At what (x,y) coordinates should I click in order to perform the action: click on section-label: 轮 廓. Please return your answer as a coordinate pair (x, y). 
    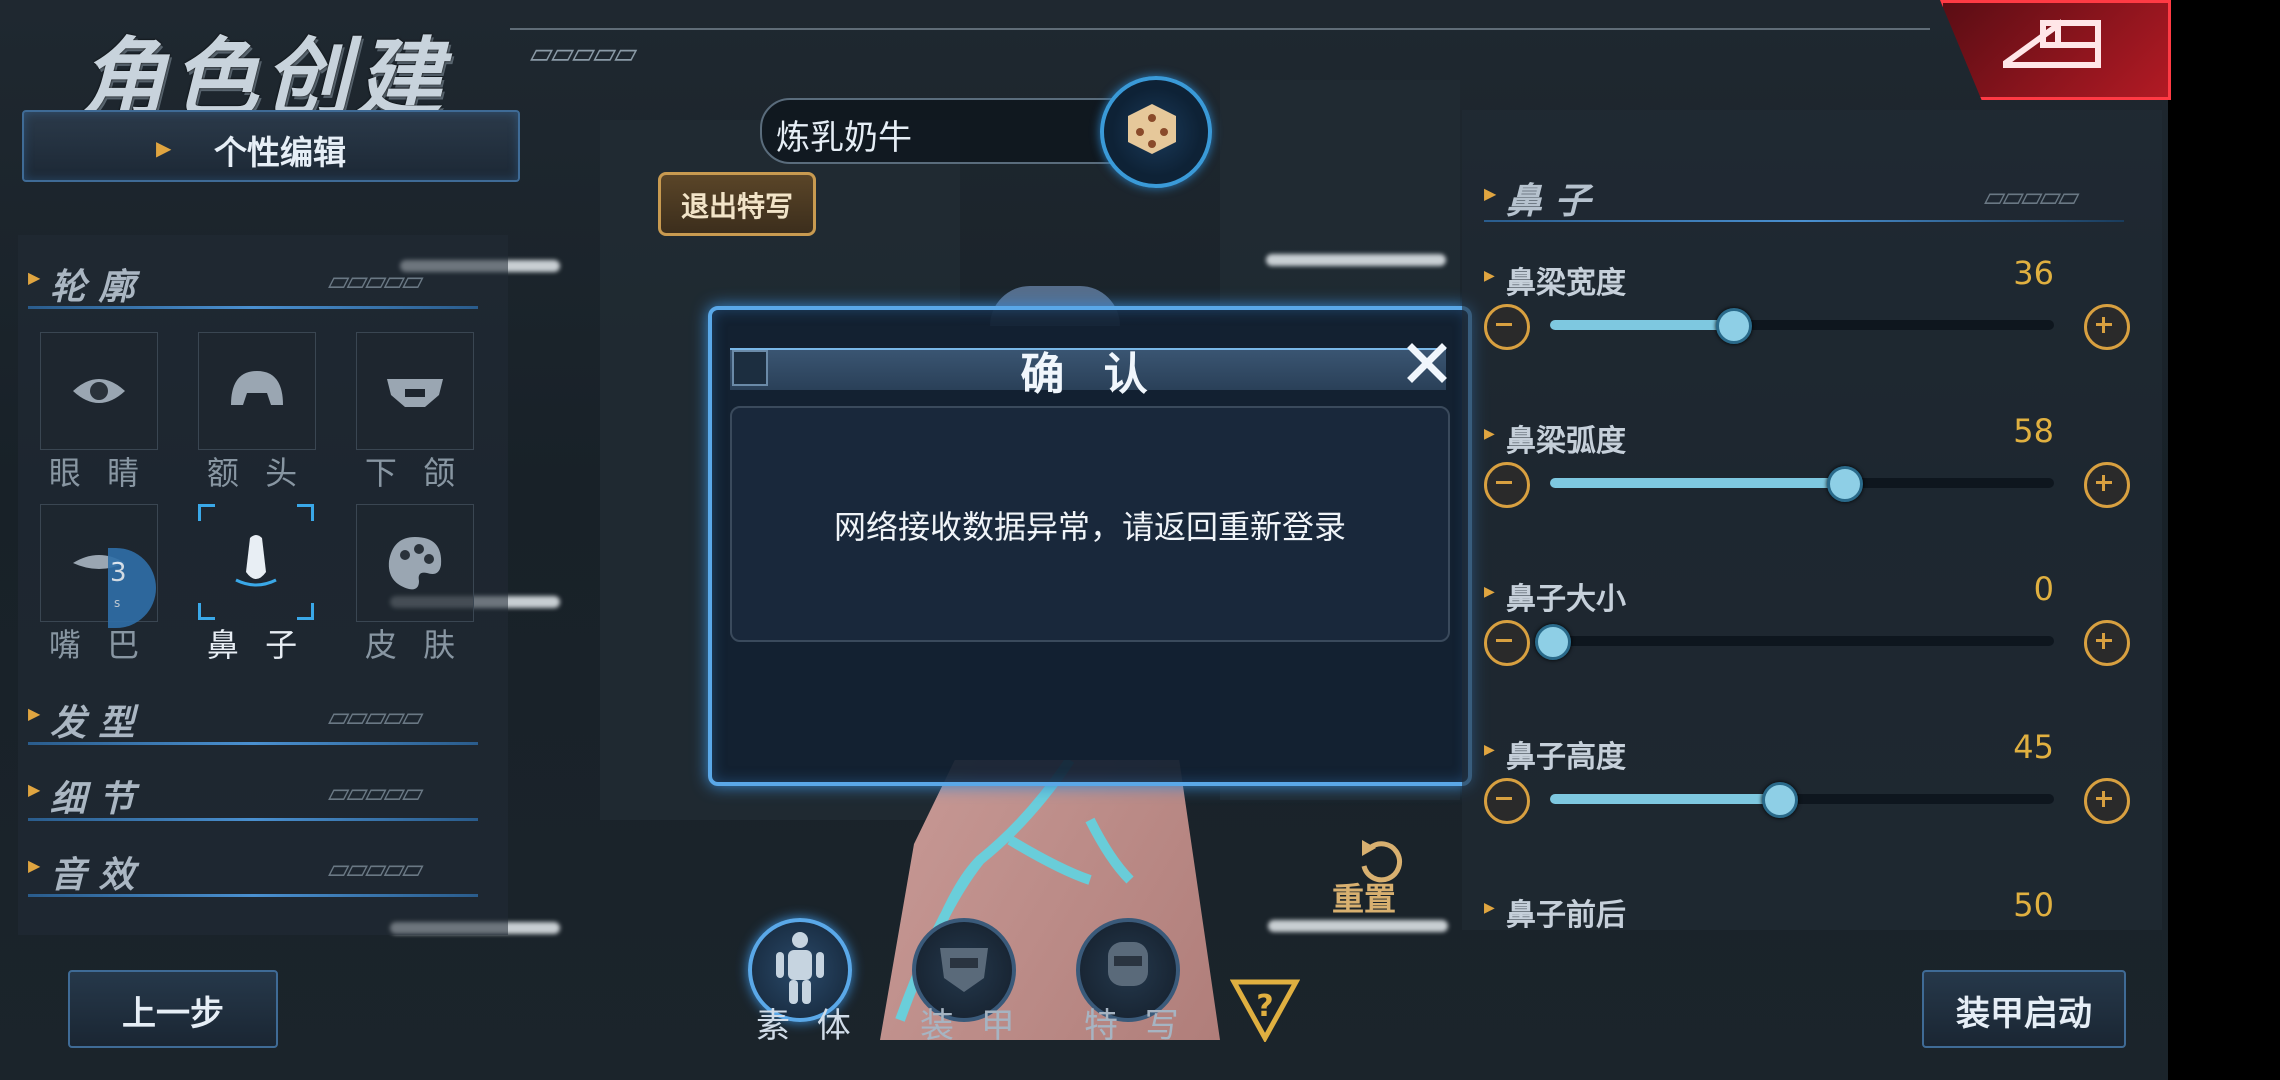
    Looking at the image, I should click on (92, 287).